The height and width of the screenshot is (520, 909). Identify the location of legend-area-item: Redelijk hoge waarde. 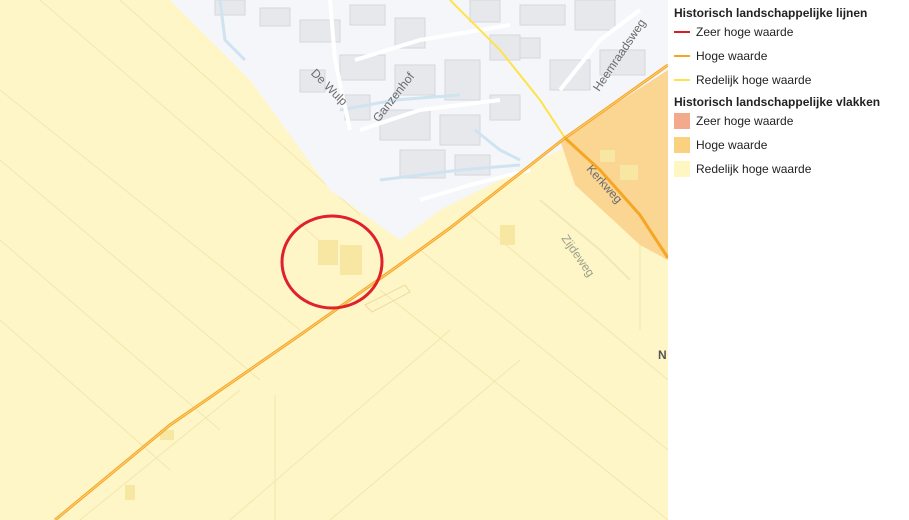
(742, 169).